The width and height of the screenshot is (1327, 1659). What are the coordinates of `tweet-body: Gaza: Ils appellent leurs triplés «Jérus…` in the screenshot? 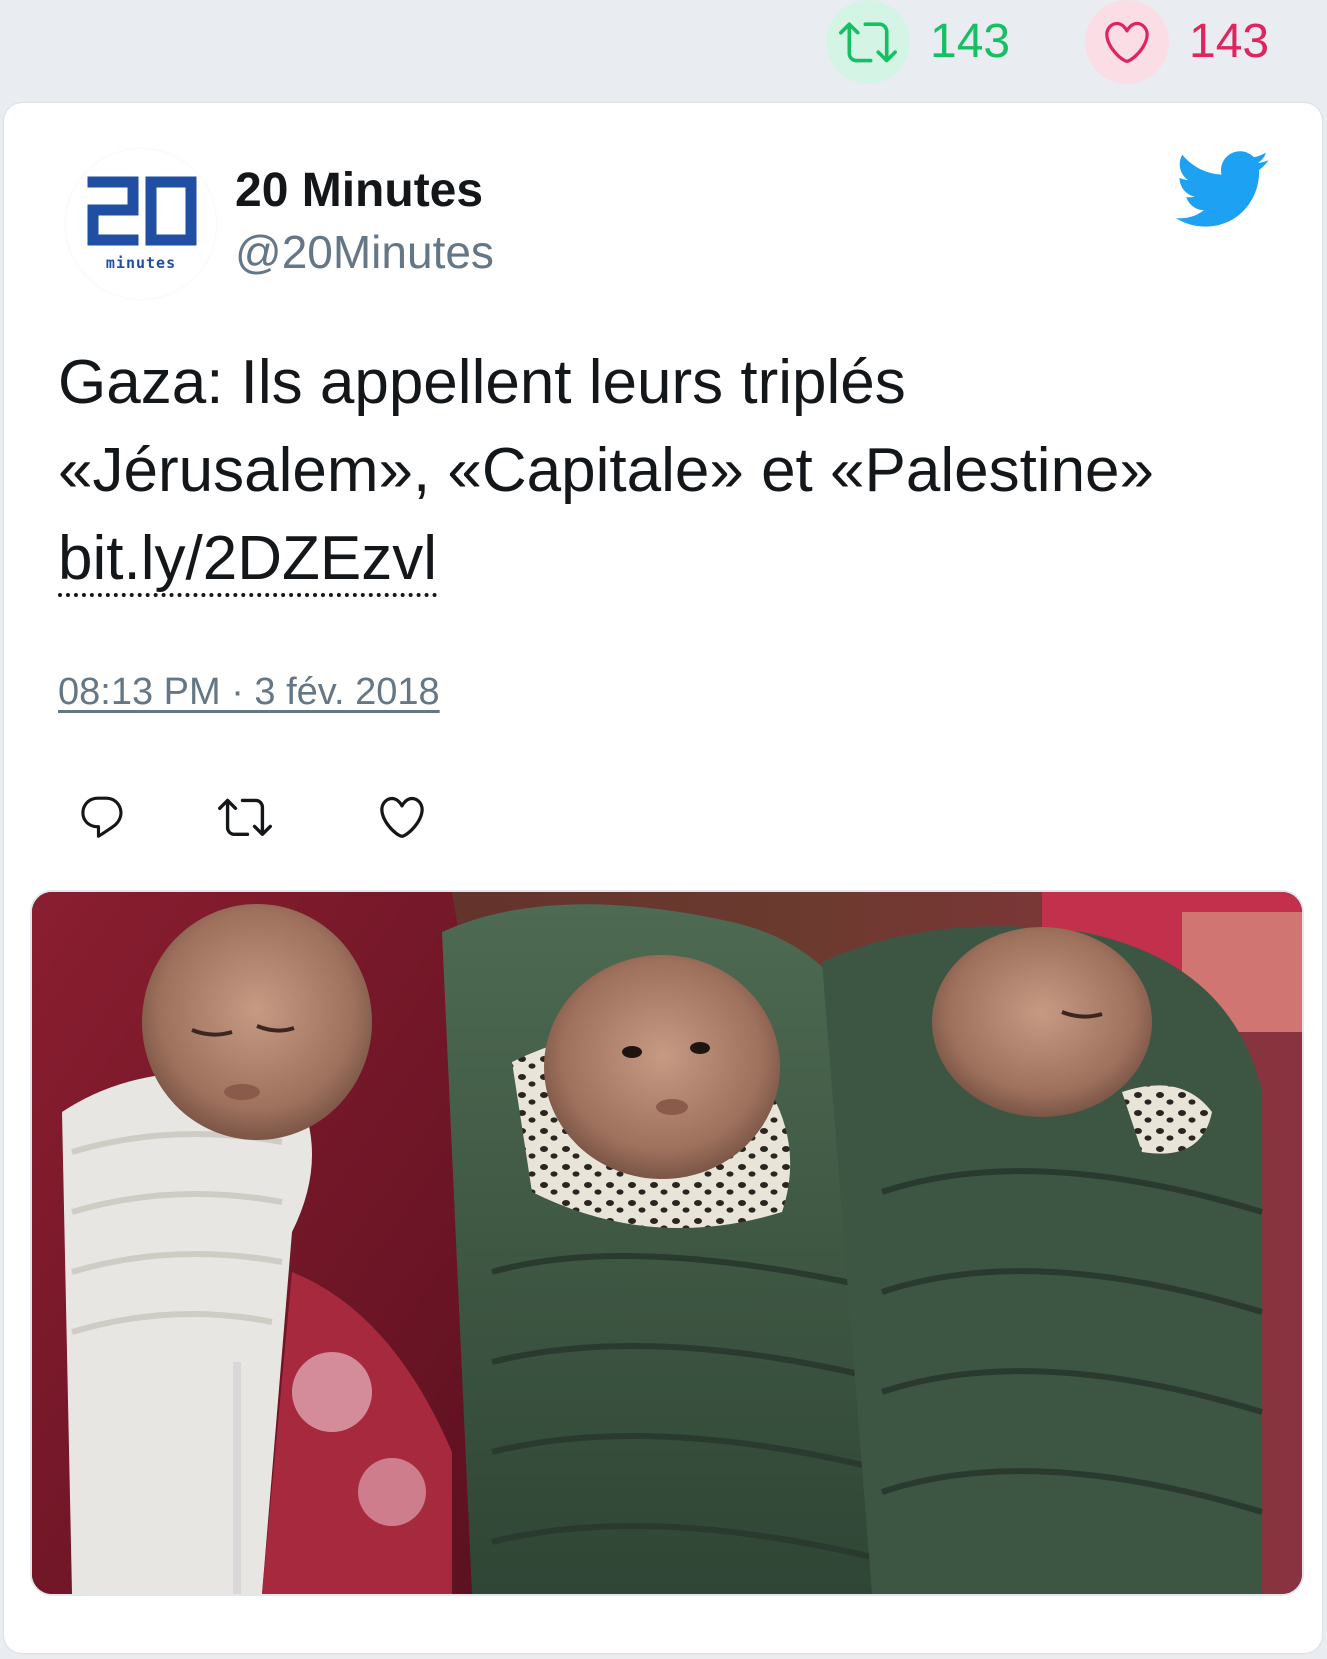 It's located at (606, 426).